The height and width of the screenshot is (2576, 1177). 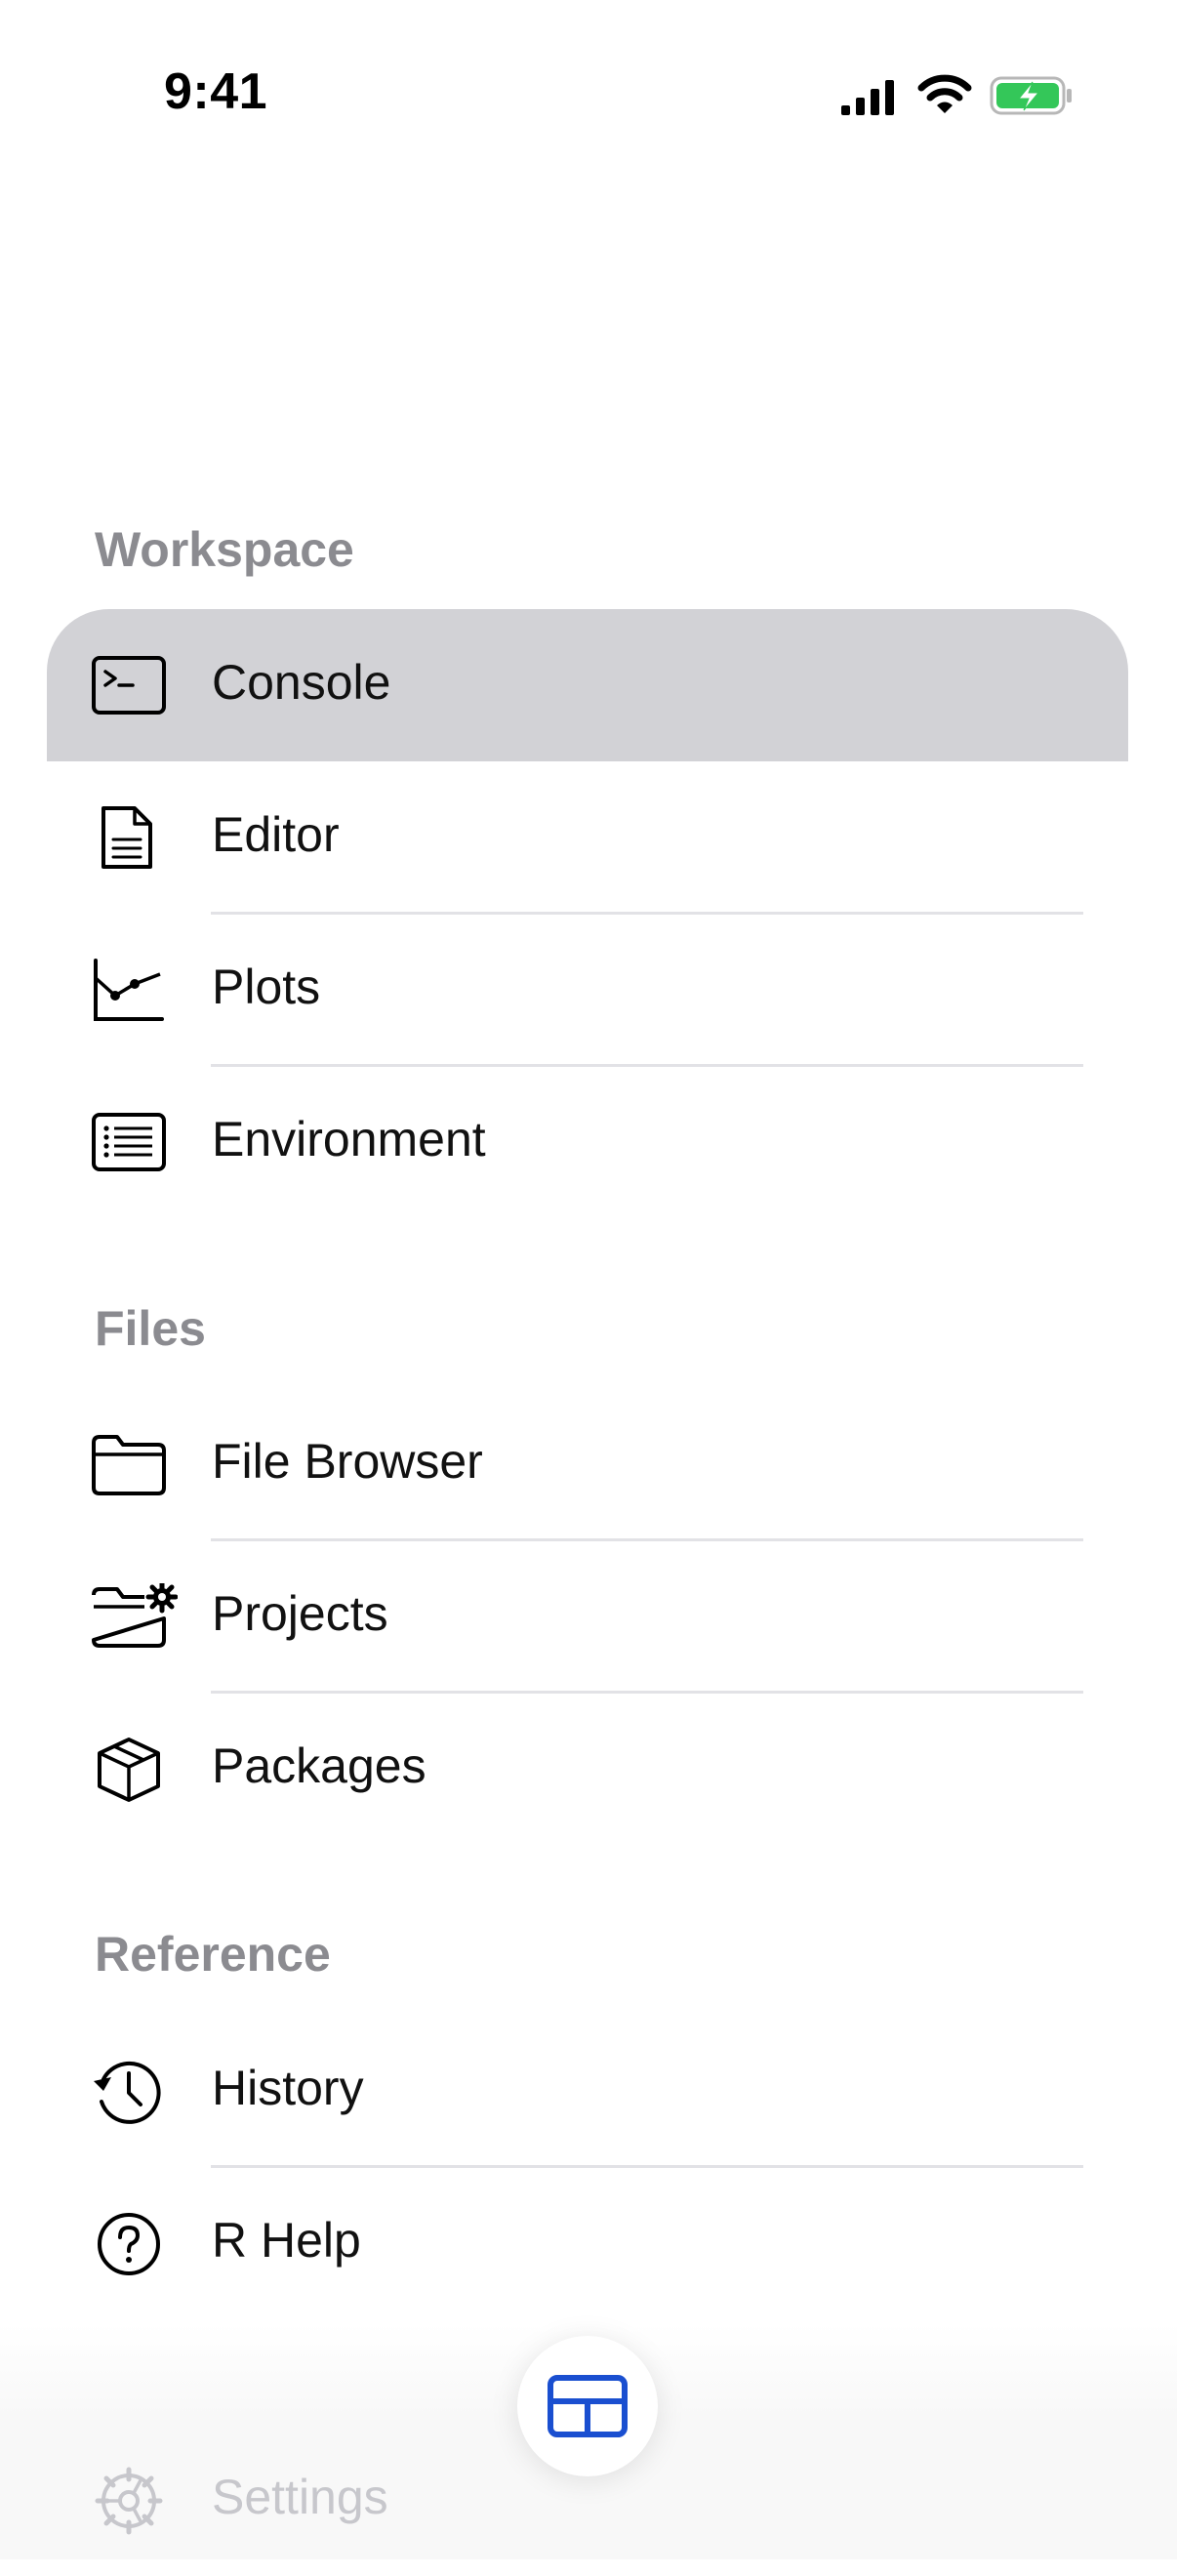 I want to click on battery-charging-icon, so click(x=1031, y=95).